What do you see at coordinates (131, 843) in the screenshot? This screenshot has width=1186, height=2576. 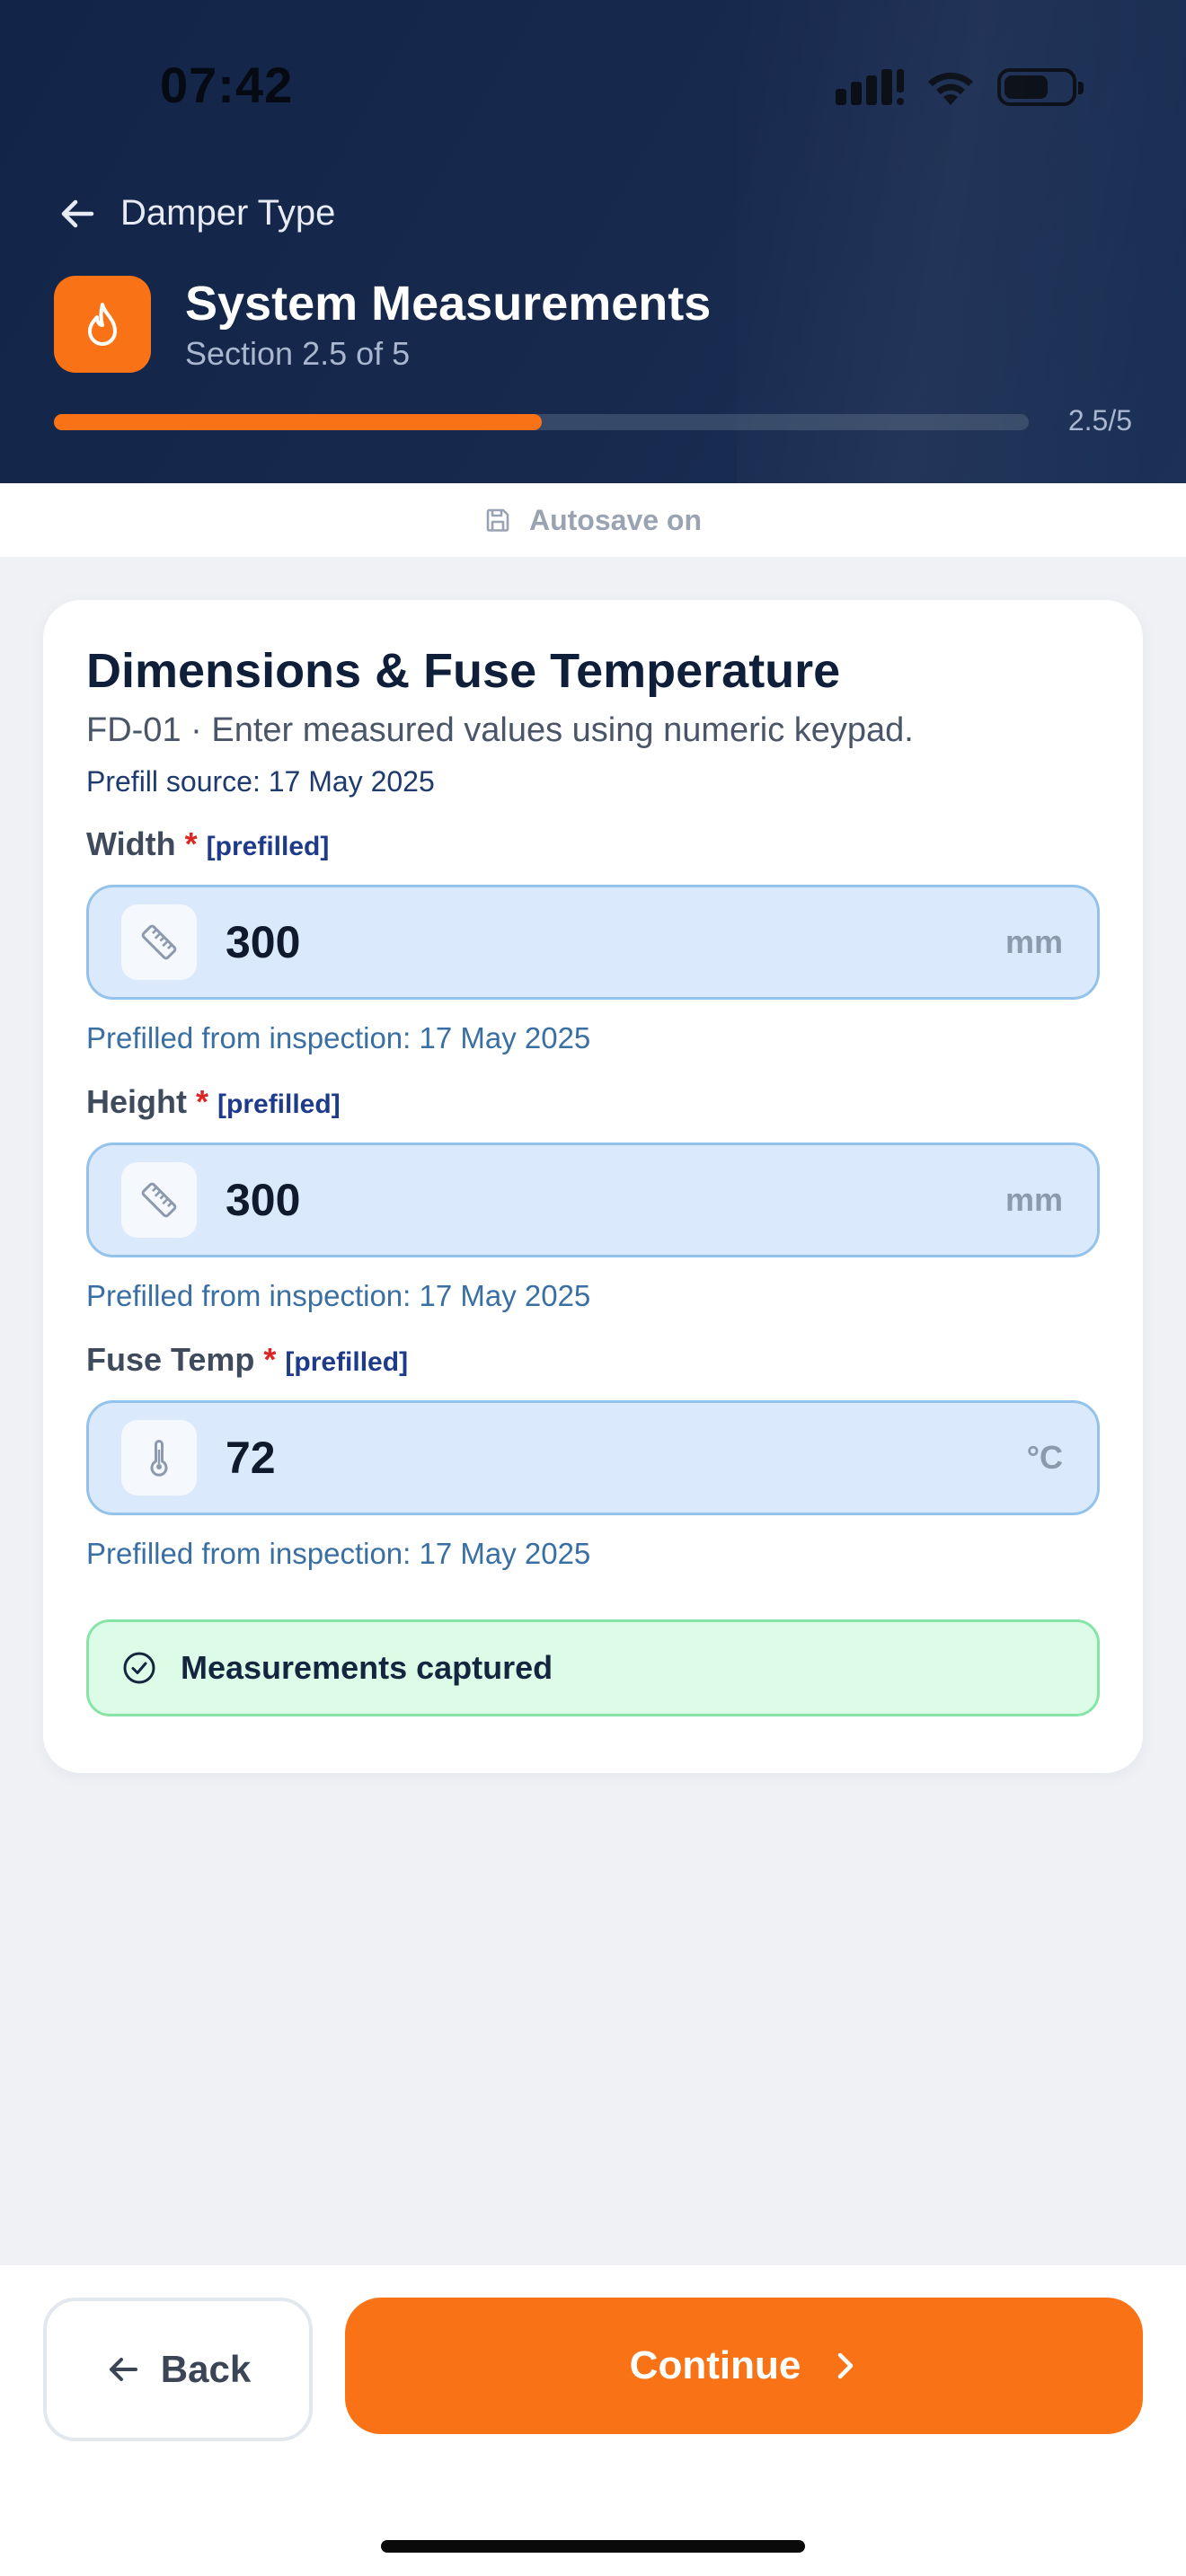 I see `width-label: Width` at bounding box center [131, 843].